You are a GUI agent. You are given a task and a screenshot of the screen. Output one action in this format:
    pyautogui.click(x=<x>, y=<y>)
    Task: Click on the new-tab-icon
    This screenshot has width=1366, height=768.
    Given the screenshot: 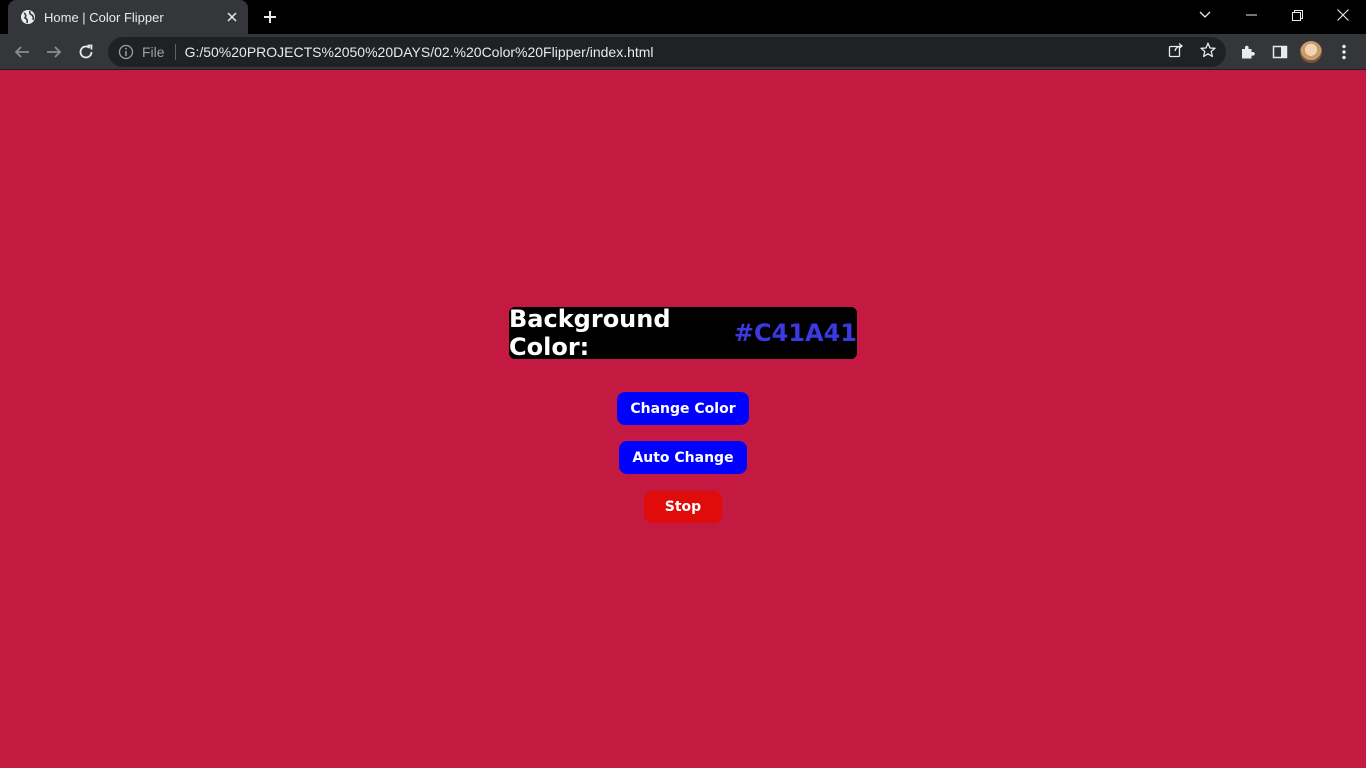 What is the action you would take?
    pyautogui.click(x=270, y=17)
    